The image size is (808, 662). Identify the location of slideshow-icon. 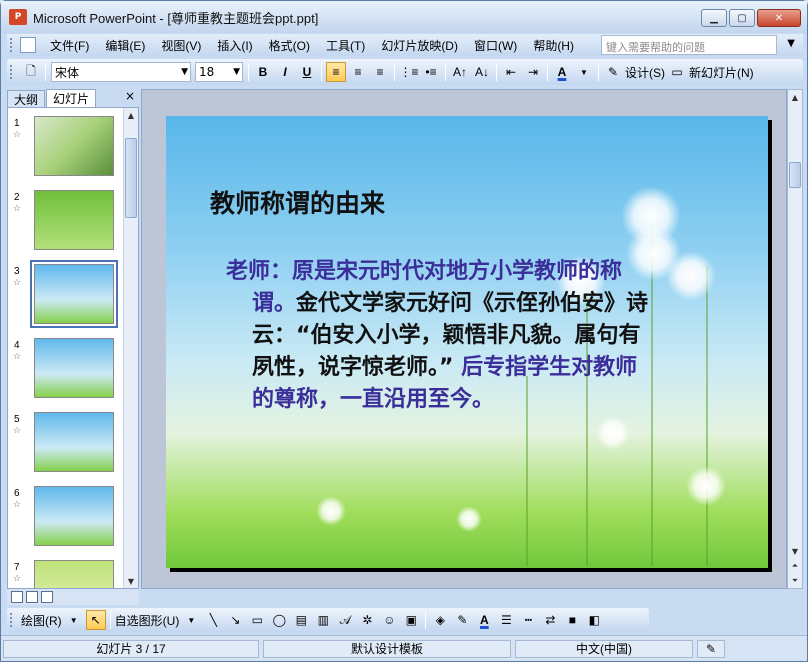
(47, 597).